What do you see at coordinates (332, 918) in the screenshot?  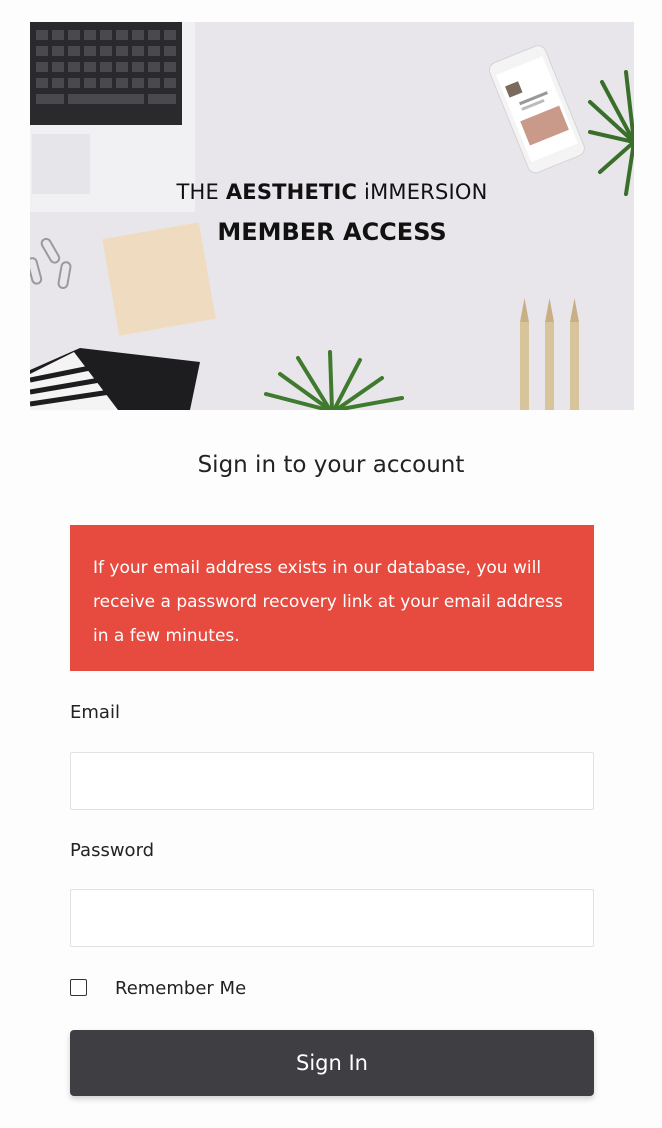 I see `password-field` at bounding box center [332, 918].